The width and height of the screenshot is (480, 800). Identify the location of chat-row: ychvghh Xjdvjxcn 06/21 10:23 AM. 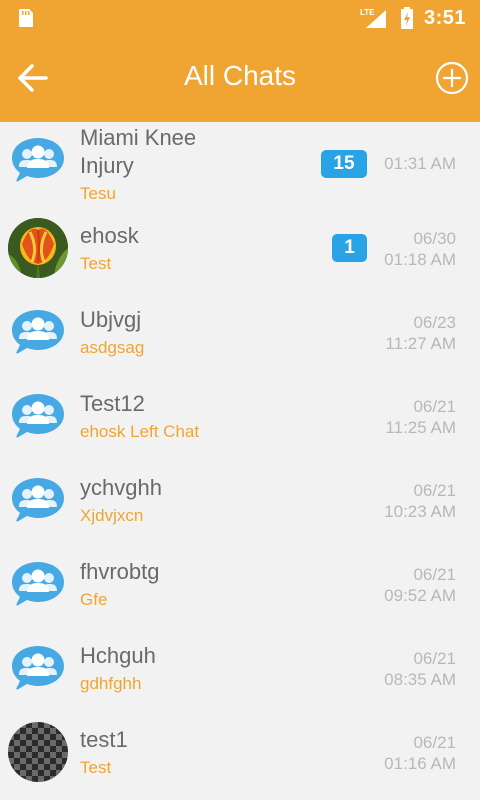
(240, 502).